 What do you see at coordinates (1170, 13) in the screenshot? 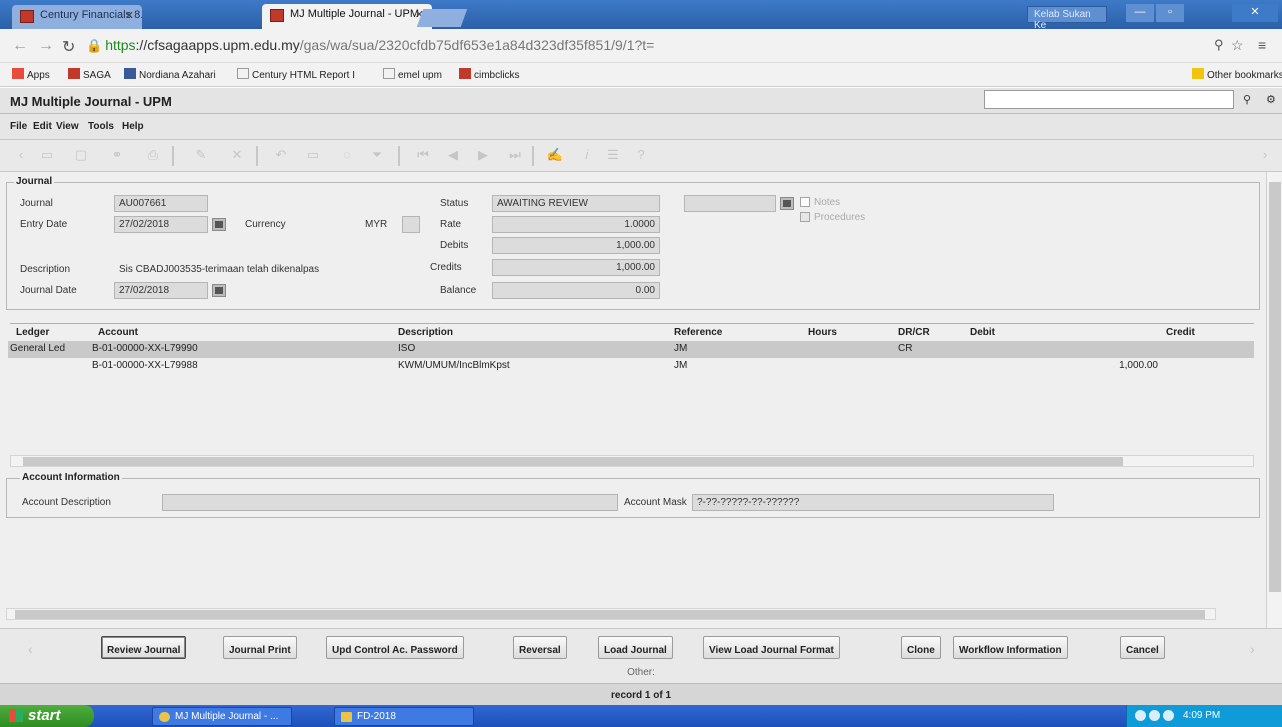
I see `maximize-icon: ▫` at bounding box center [1170, 13].